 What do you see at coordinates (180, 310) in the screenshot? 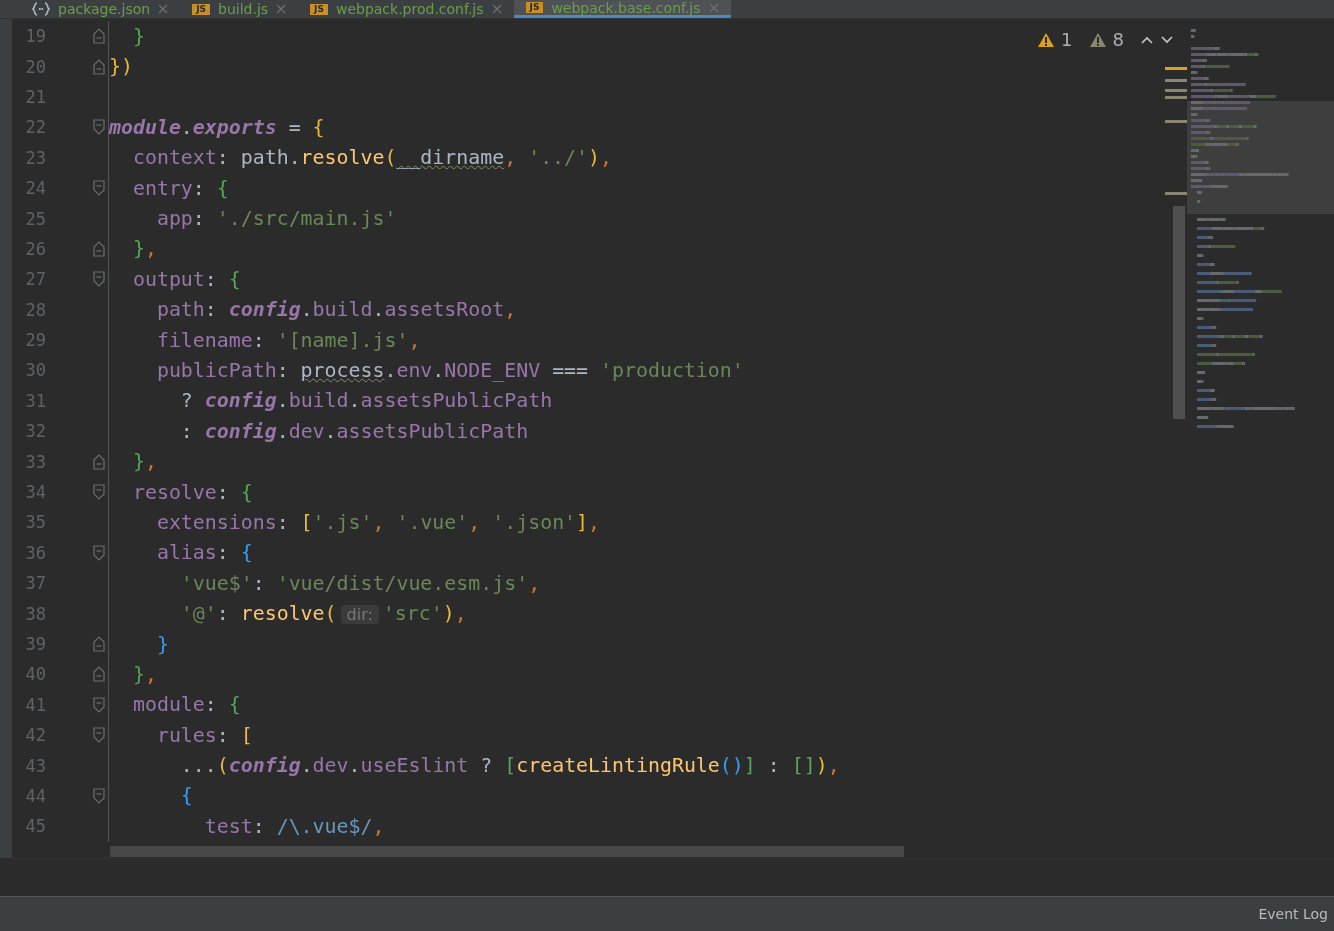
I see `property-name: path` at bounding box center [180, 310].